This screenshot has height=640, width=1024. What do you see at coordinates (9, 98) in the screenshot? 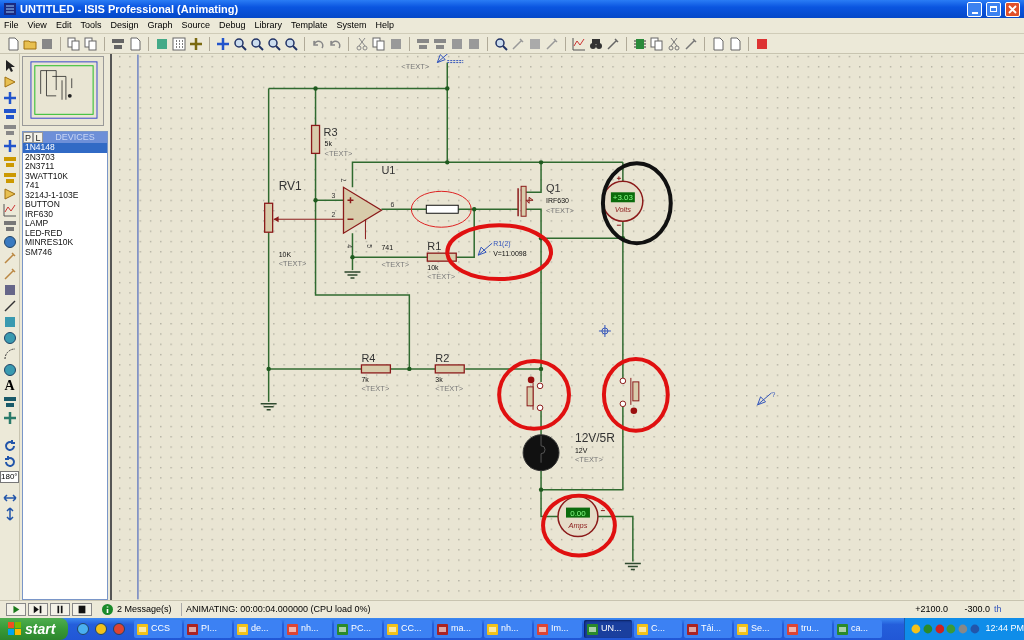
I see `junction-icon` at bounding box center [9, 98].